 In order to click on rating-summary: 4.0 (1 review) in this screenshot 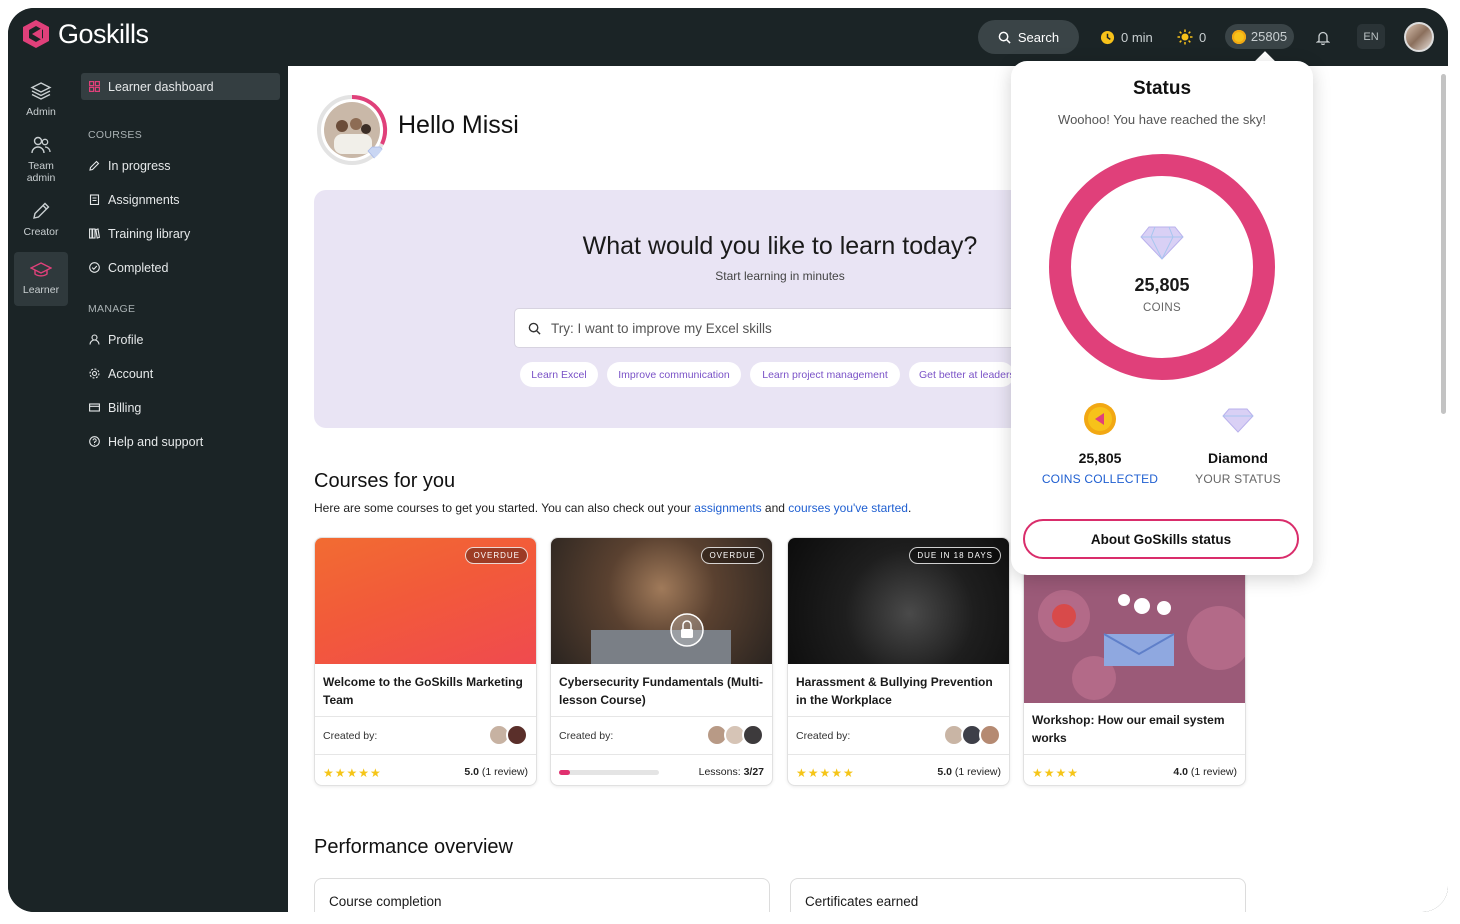, I will do `click(1205, 772)`.